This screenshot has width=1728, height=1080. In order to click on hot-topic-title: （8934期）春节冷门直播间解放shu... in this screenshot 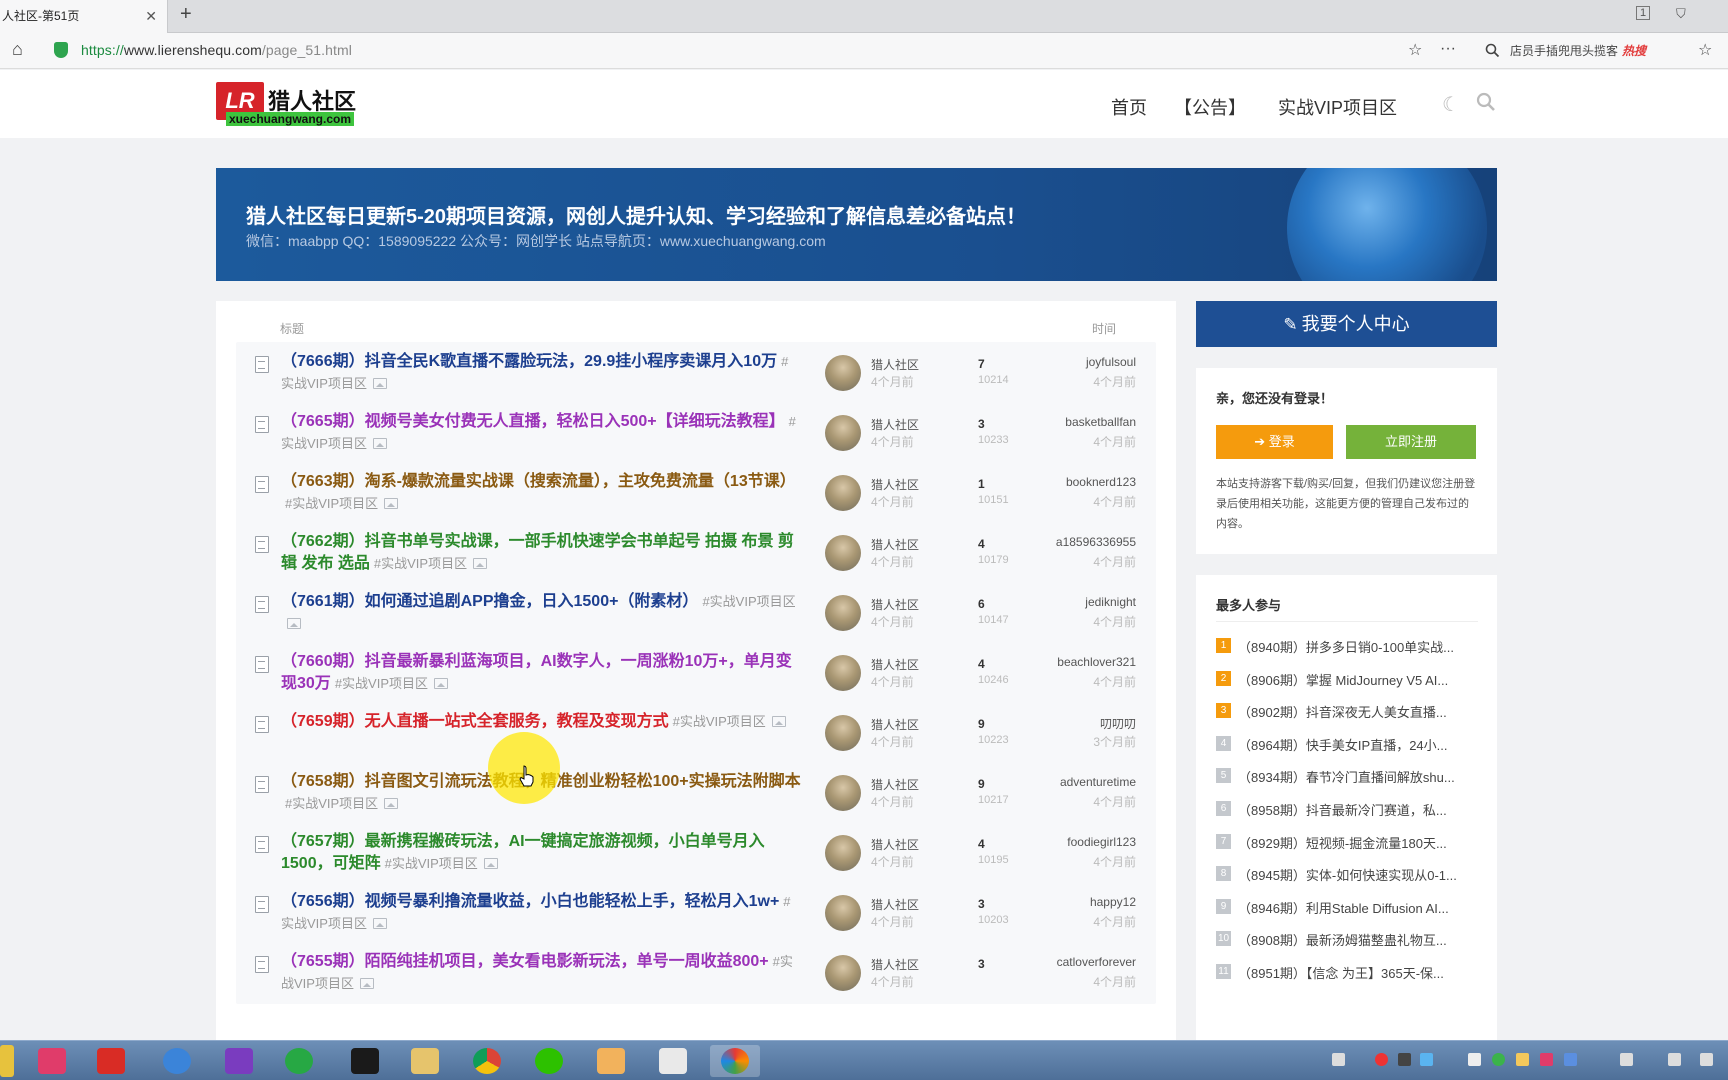, I will do `click(1357, 776)`.